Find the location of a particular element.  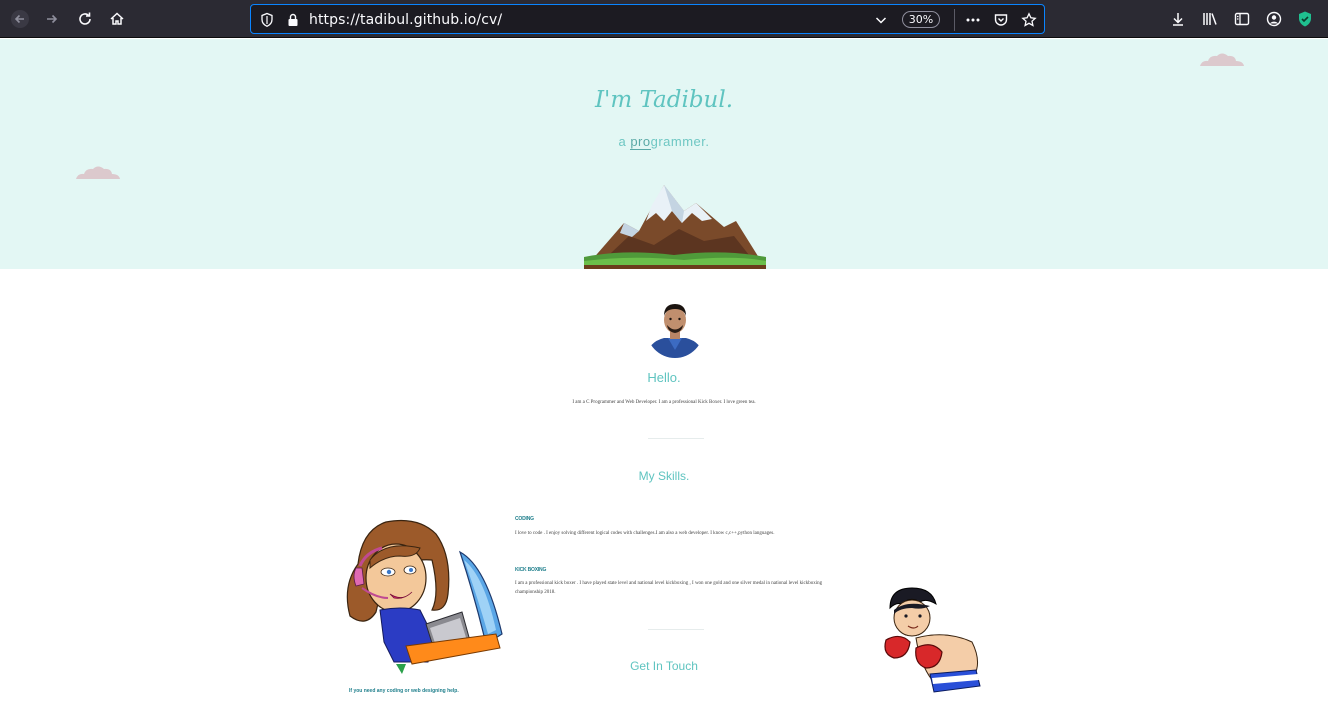

account-button is located at coordinates (1274, 19).